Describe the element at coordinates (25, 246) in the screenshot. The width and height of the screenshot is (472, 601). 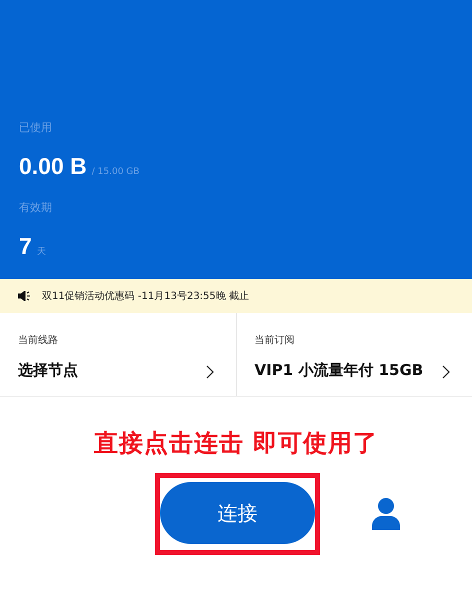
I see `validity-value: 7` at that location.